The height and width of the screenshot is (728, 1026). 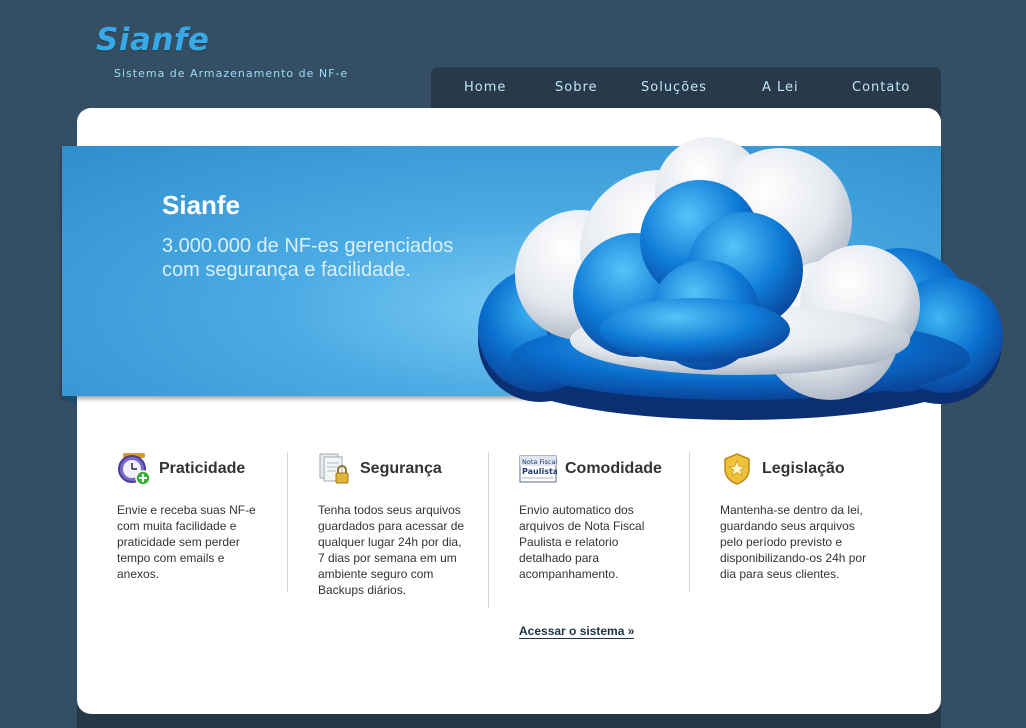 I want to click on nota-fiscal-paulista-logo: Nota Fiscal Paulista, so click(x=538, y=469).